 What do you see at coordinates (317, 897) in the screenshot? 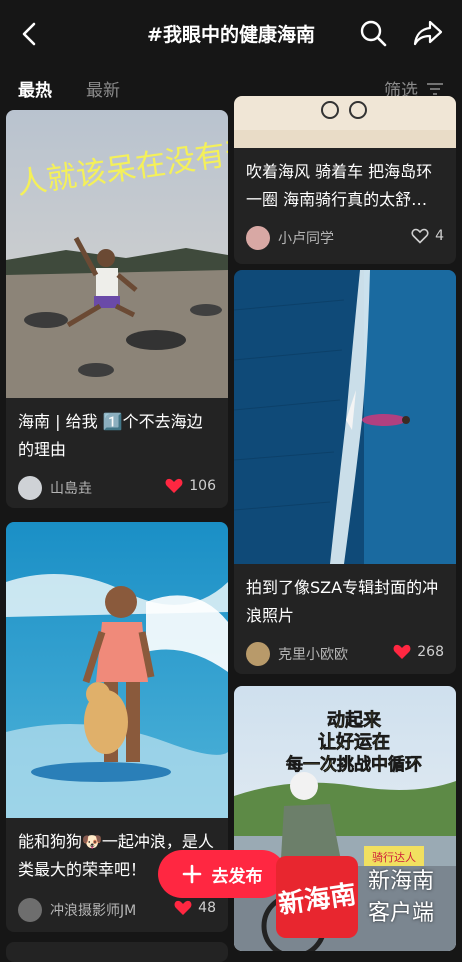
I see `app-logo: 新海南` at bounding box center [317, 897].